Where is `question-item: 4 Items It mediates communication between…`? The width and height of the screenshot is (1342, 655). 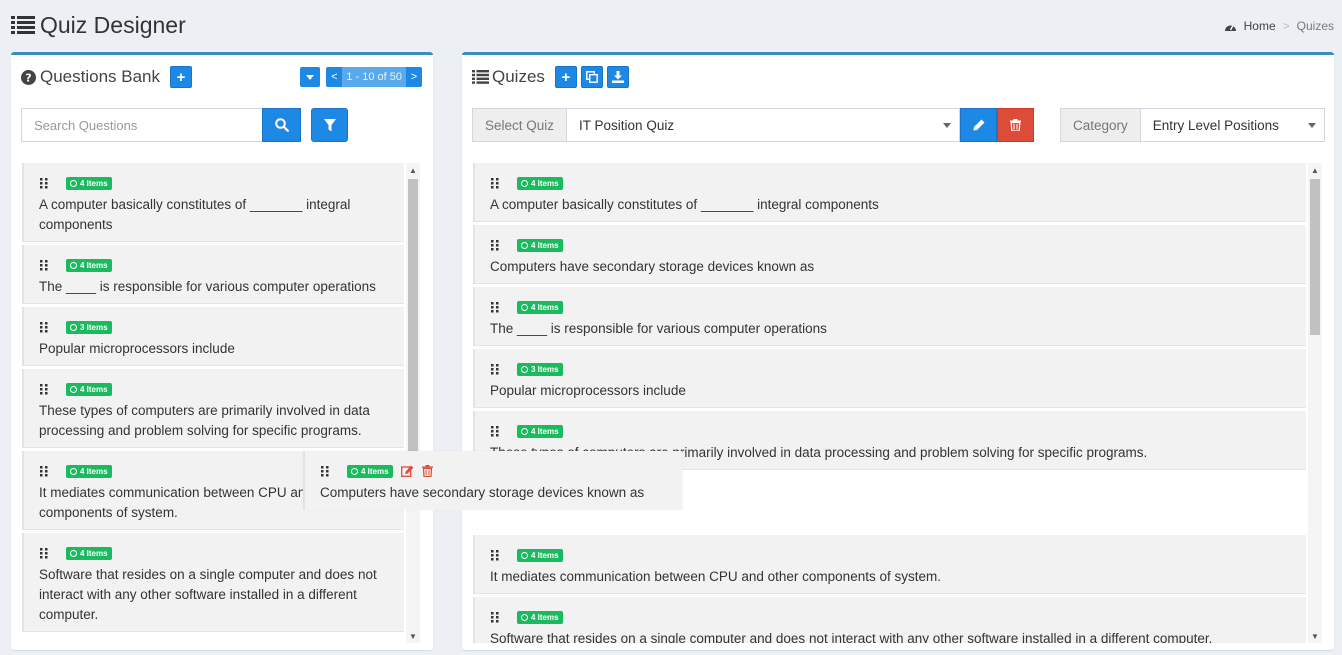 question-item: 4 Items It mediates communication between… is located at coordinates (889, 564).